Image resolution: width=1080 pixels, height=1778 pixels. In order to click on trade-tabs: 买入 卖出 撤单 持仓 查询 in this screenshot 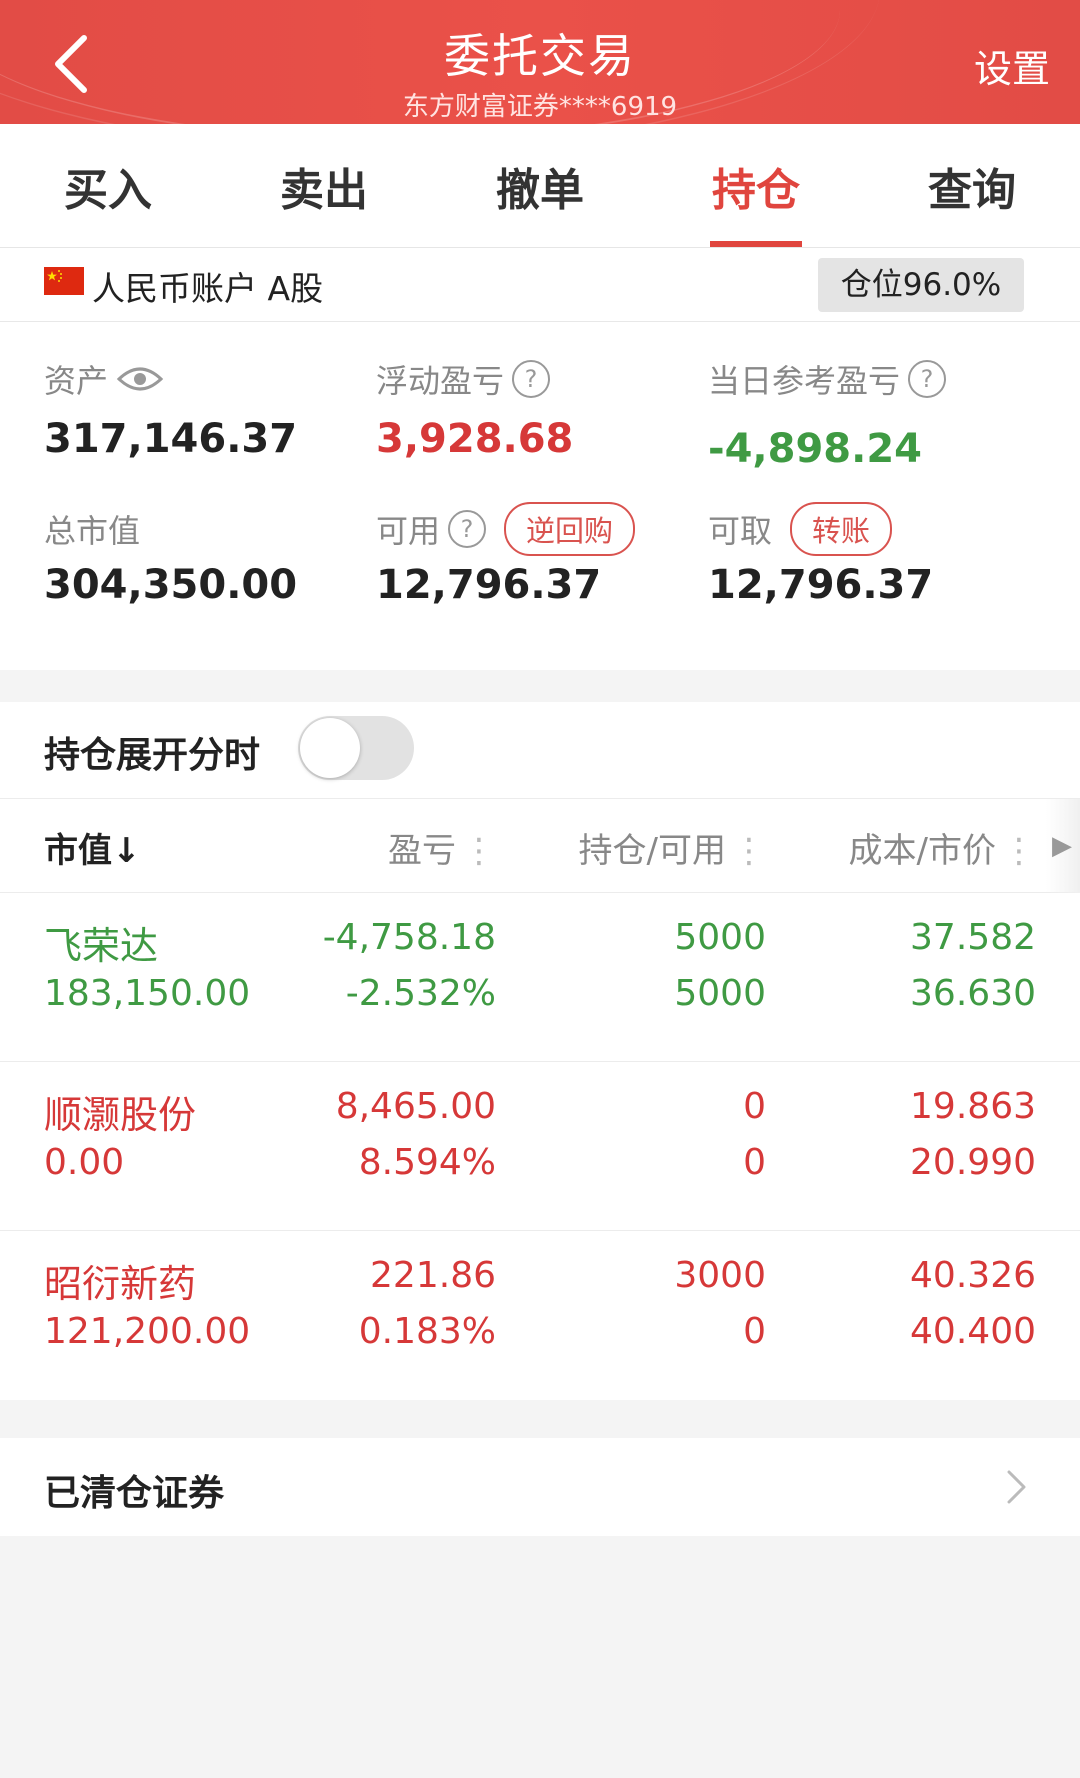, I will do `click(540, 186)`.